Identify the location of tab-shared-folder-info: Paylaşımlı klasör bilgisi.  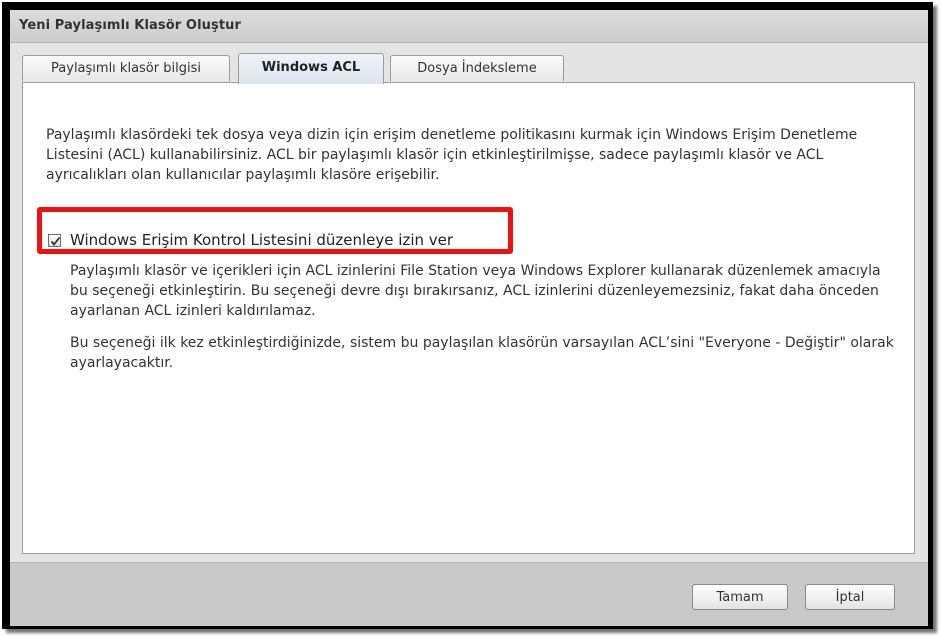
(126, 68).